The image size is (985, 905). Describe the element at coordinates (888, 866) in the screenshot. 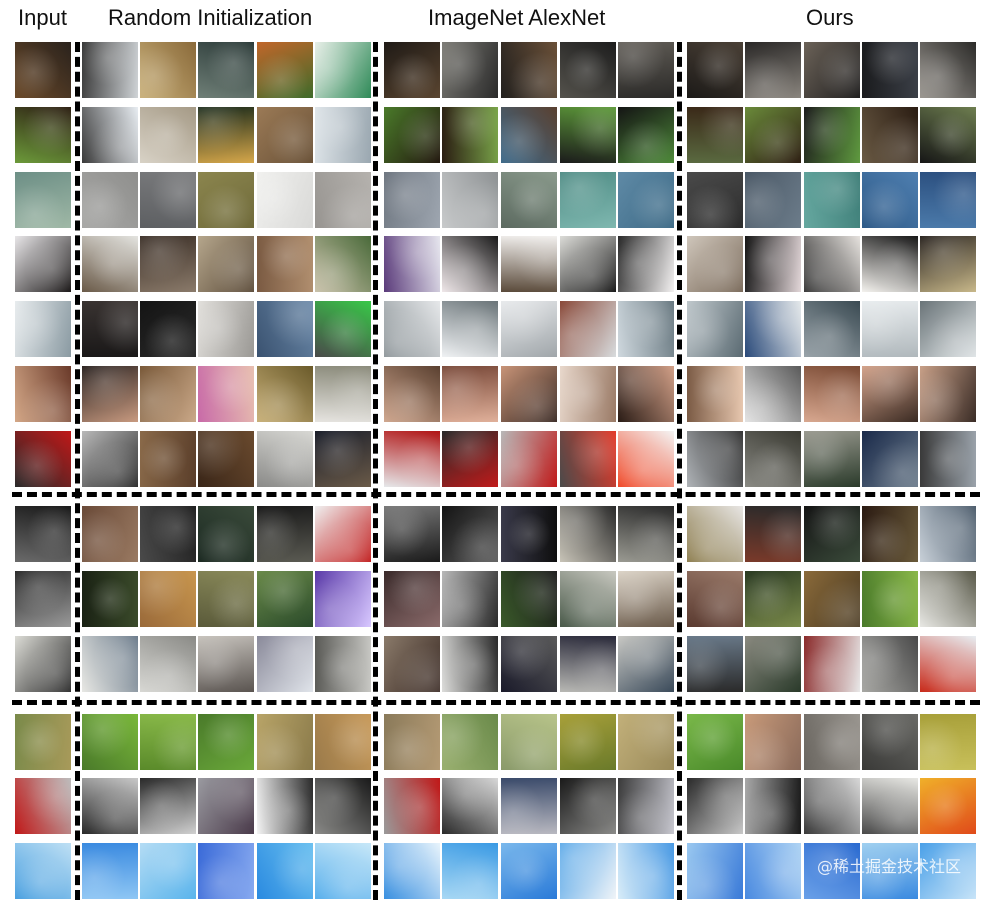

I see `watermark: @稀土掘金技术社区` at that location.